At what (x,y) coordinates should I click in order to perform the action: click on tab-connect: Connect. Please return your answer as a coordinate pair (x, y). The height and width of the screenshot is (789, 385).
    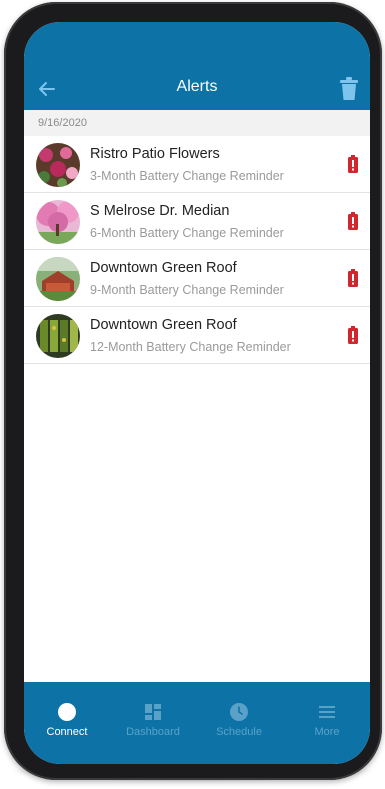
    Looking at the image, I should click on (67, 723).